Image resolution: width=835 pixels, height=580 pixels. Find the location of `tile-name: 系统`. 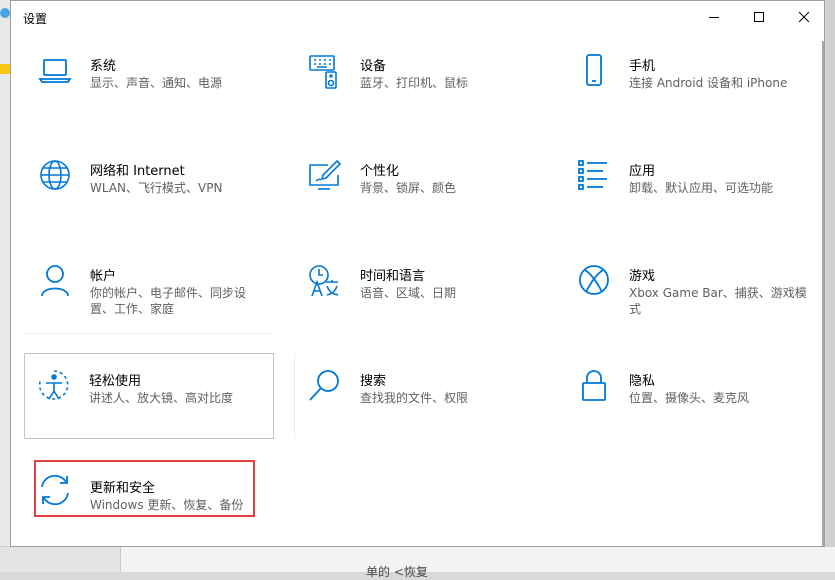

tile-name: 系统 is located at coordinates (103, 66).